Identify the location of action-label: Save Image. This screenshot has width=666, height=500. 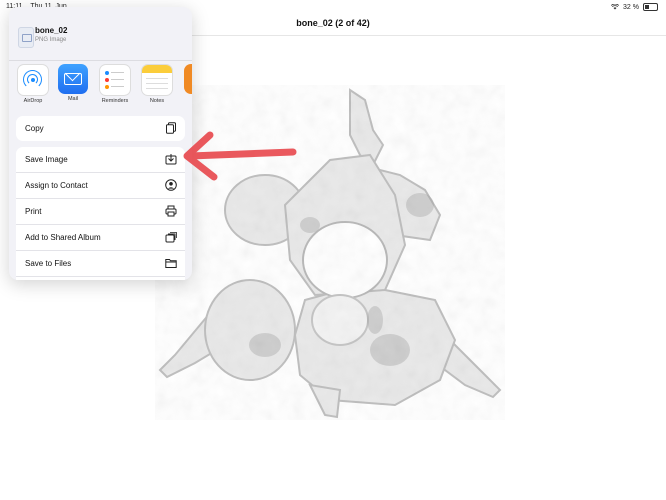
(46, 159).